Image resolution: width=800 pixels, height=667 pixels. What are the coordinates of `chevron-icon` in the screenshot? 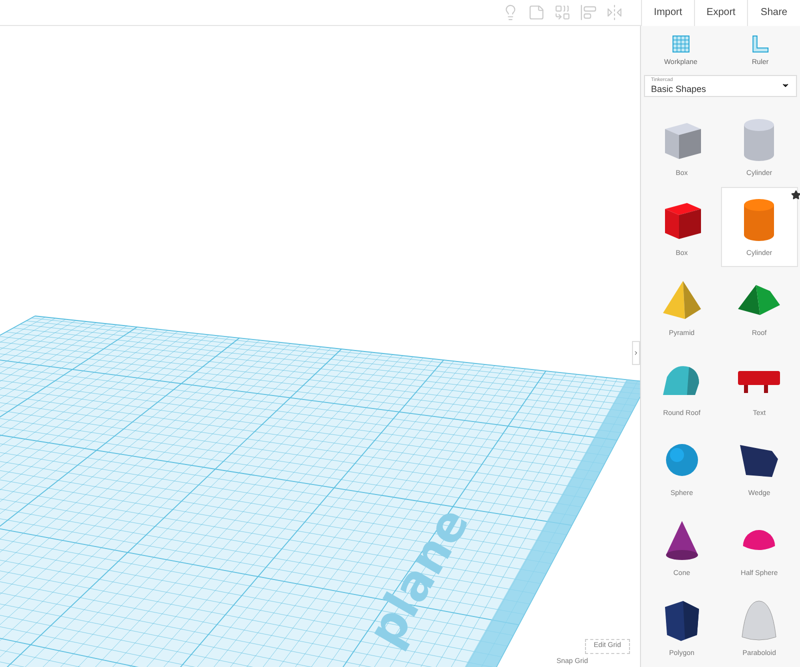 It's located at (636, 353).